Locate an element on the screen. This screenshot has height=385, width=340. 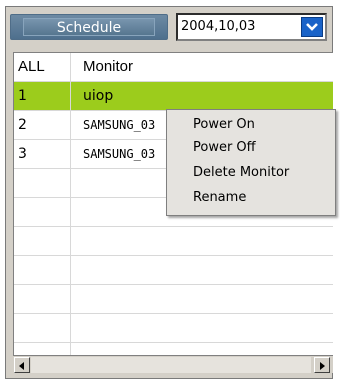
date-dropdown-button is located at coordinates (312, 27).